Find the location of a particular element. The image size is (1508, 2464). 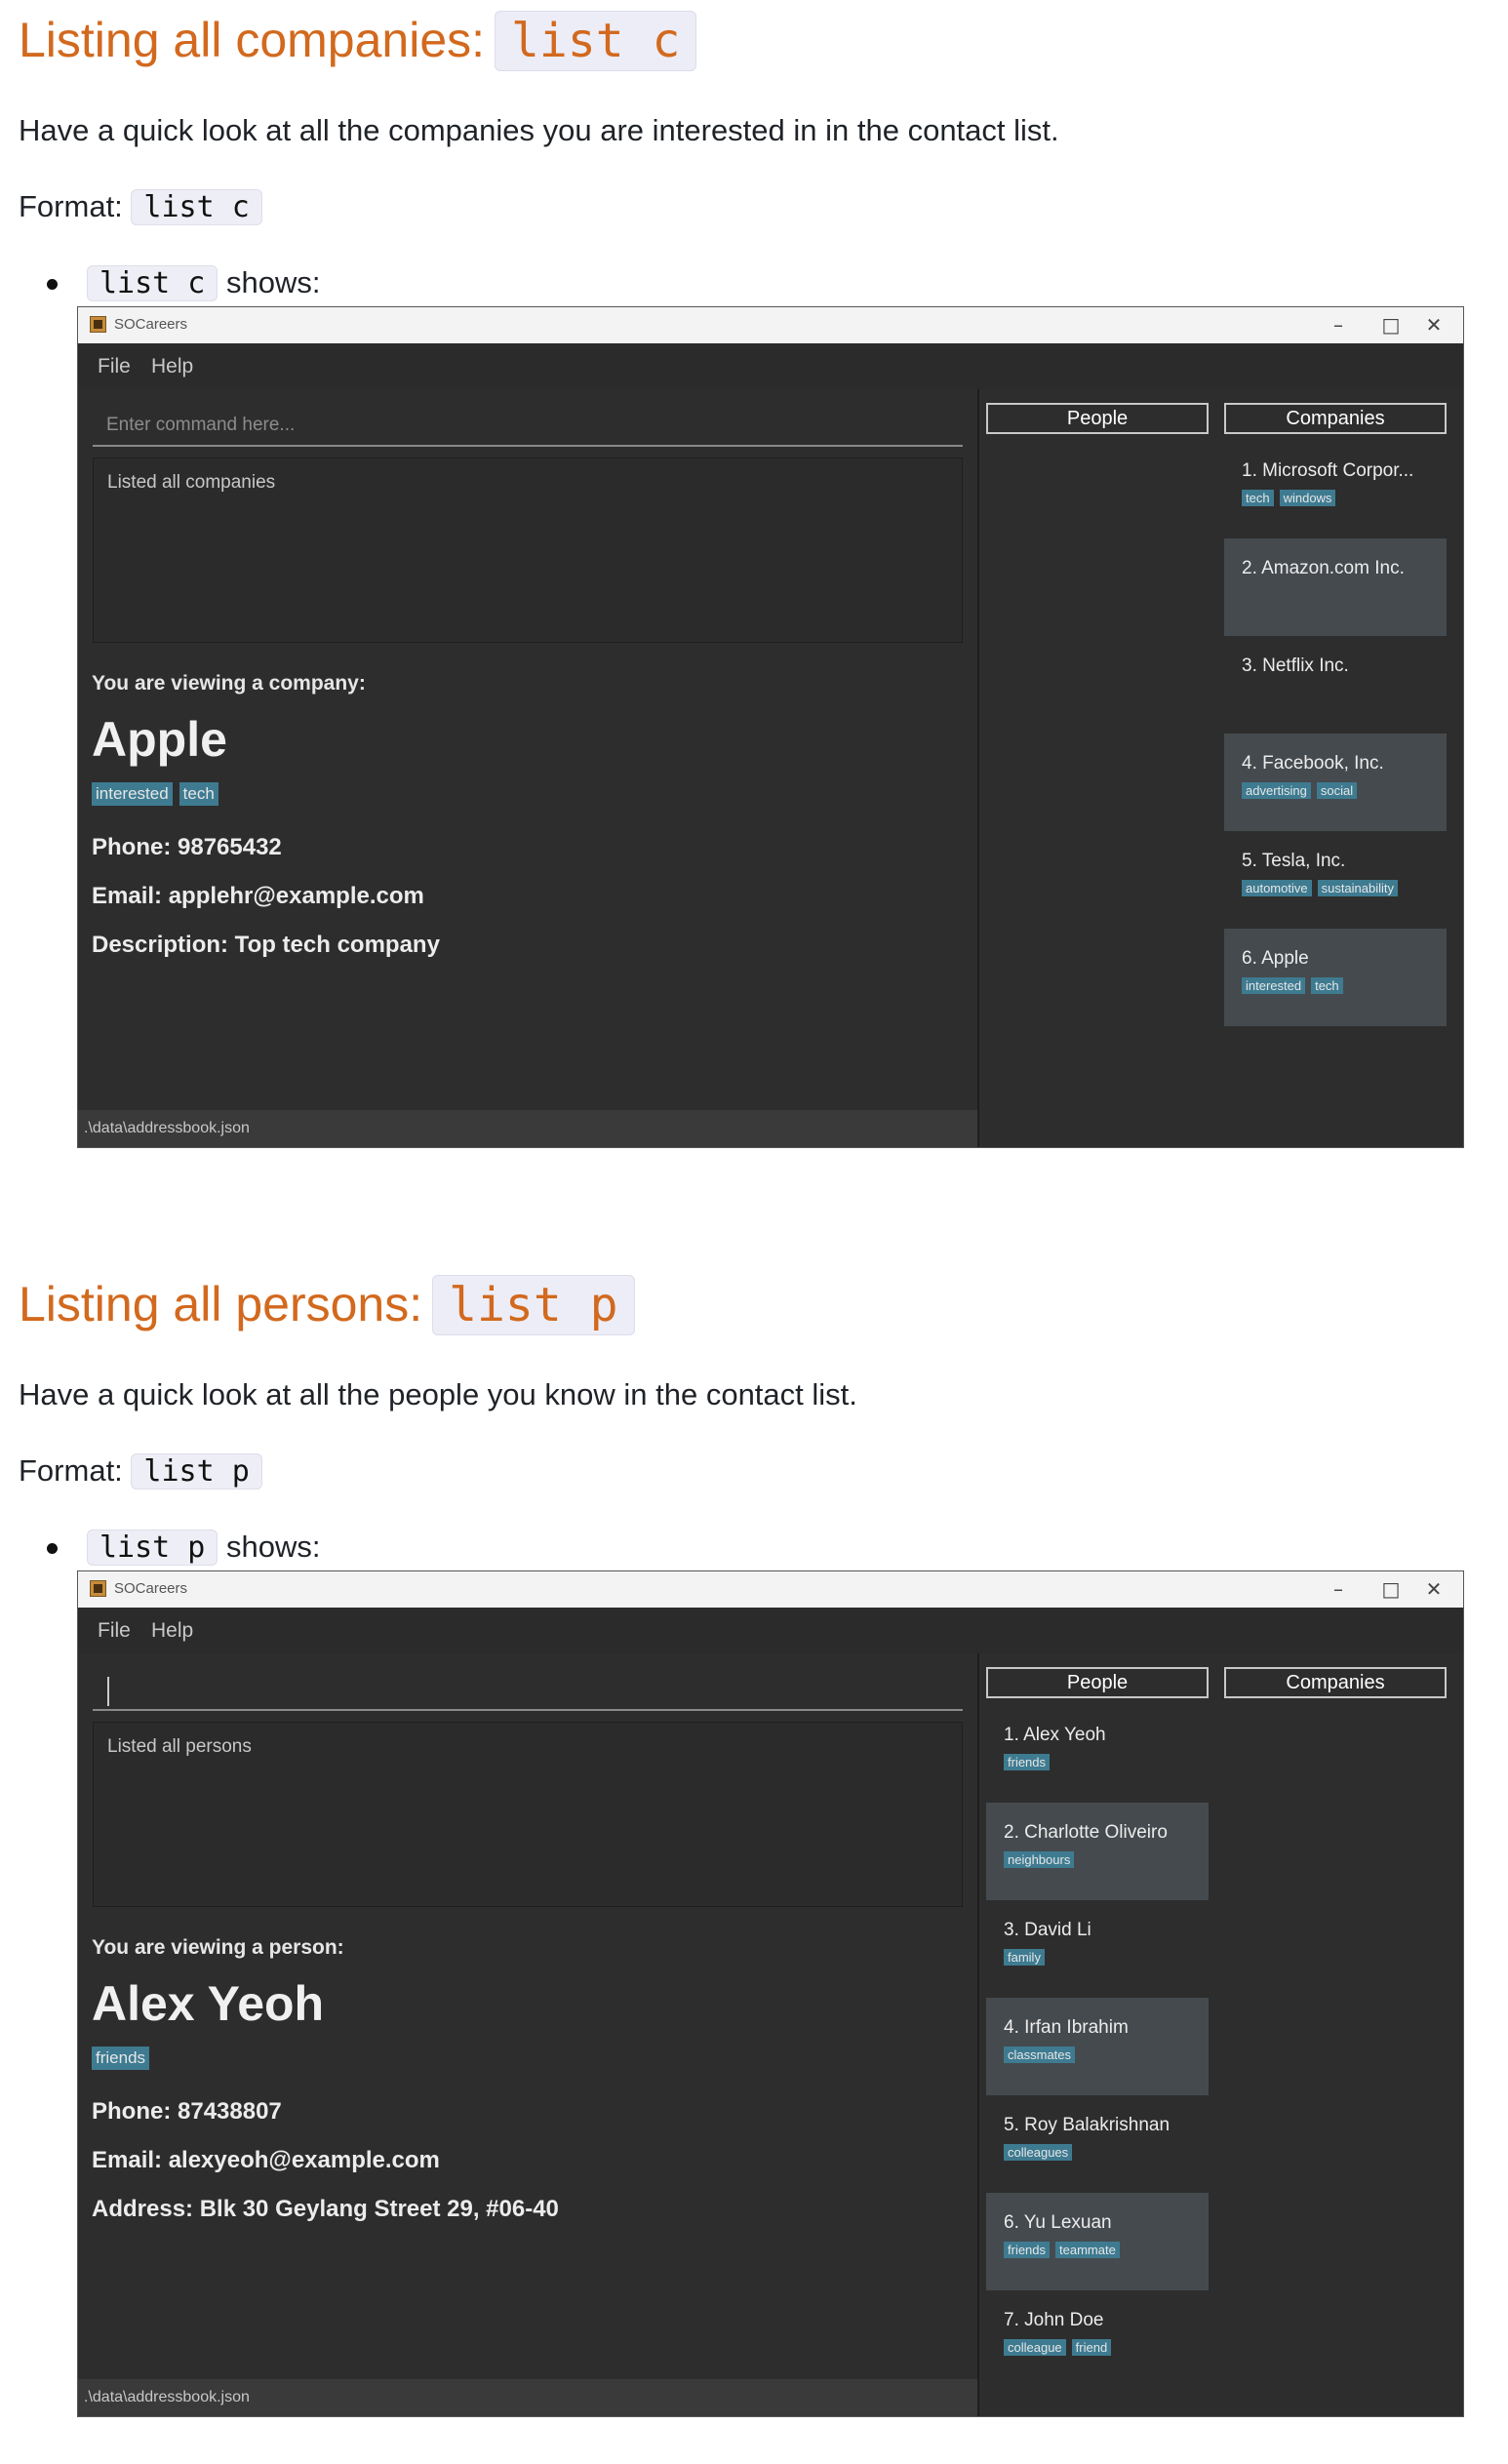

detail-phone: Phone: 87438807 is located at coordinates (187, 2111).